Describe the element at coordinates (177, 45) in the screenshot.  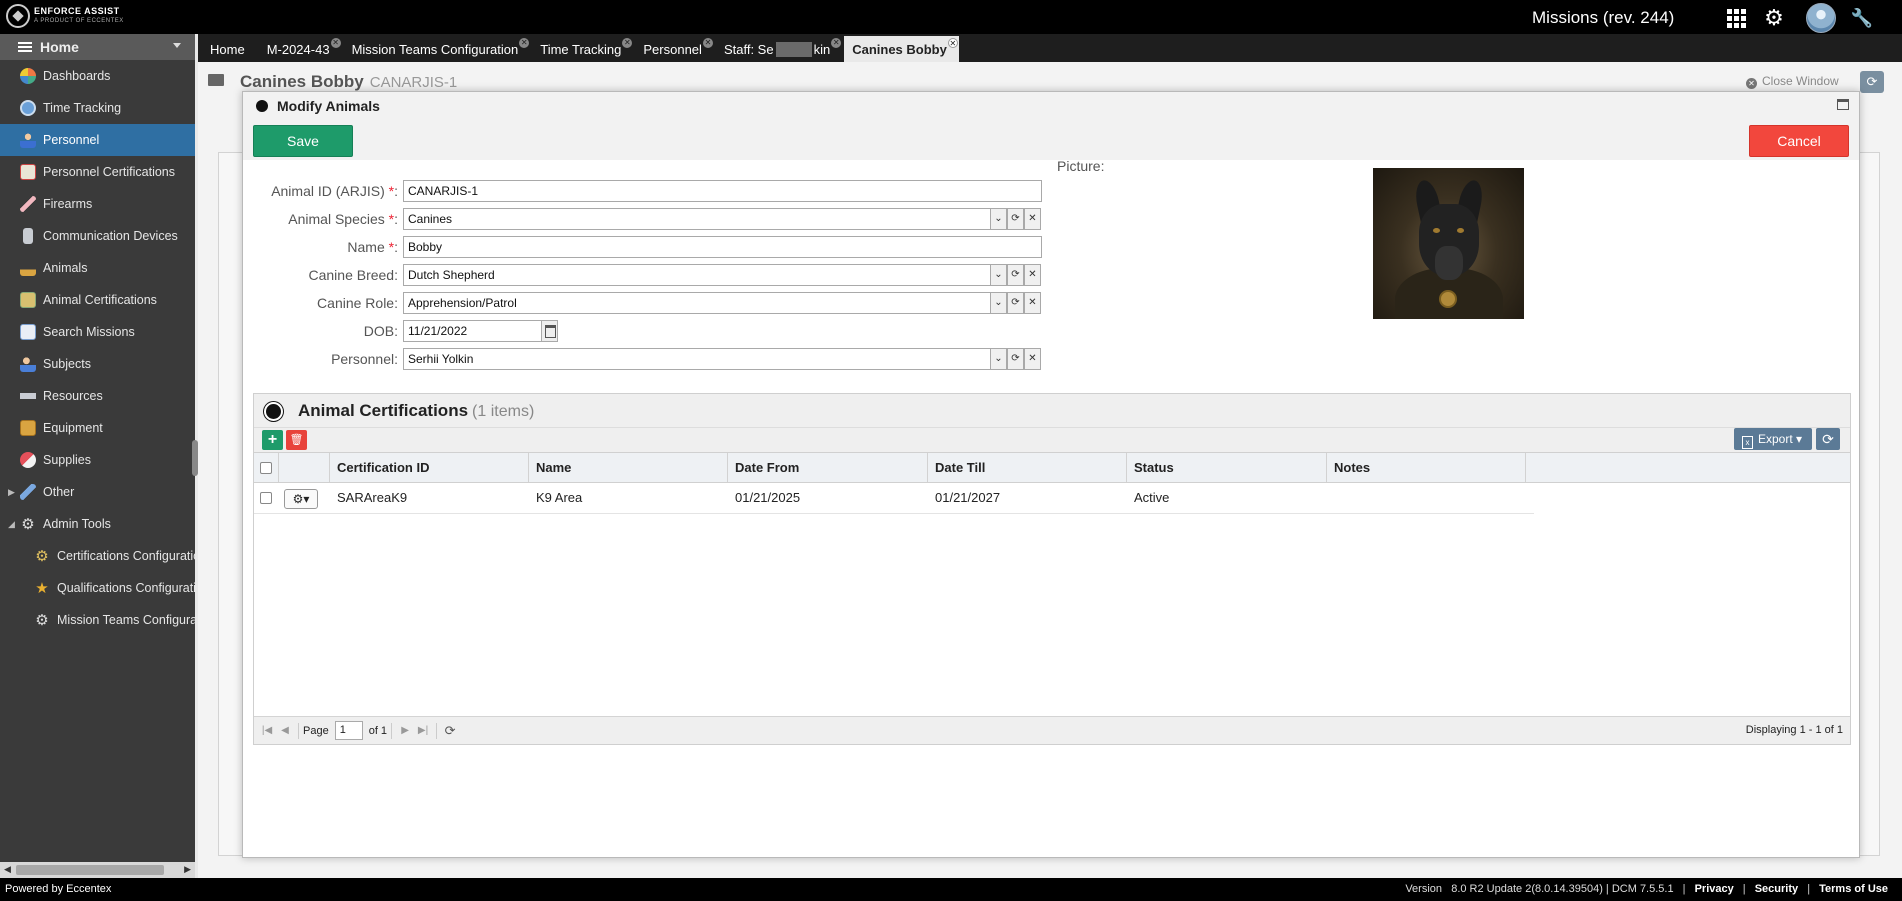
I see `chevron-down-icon` at that location.